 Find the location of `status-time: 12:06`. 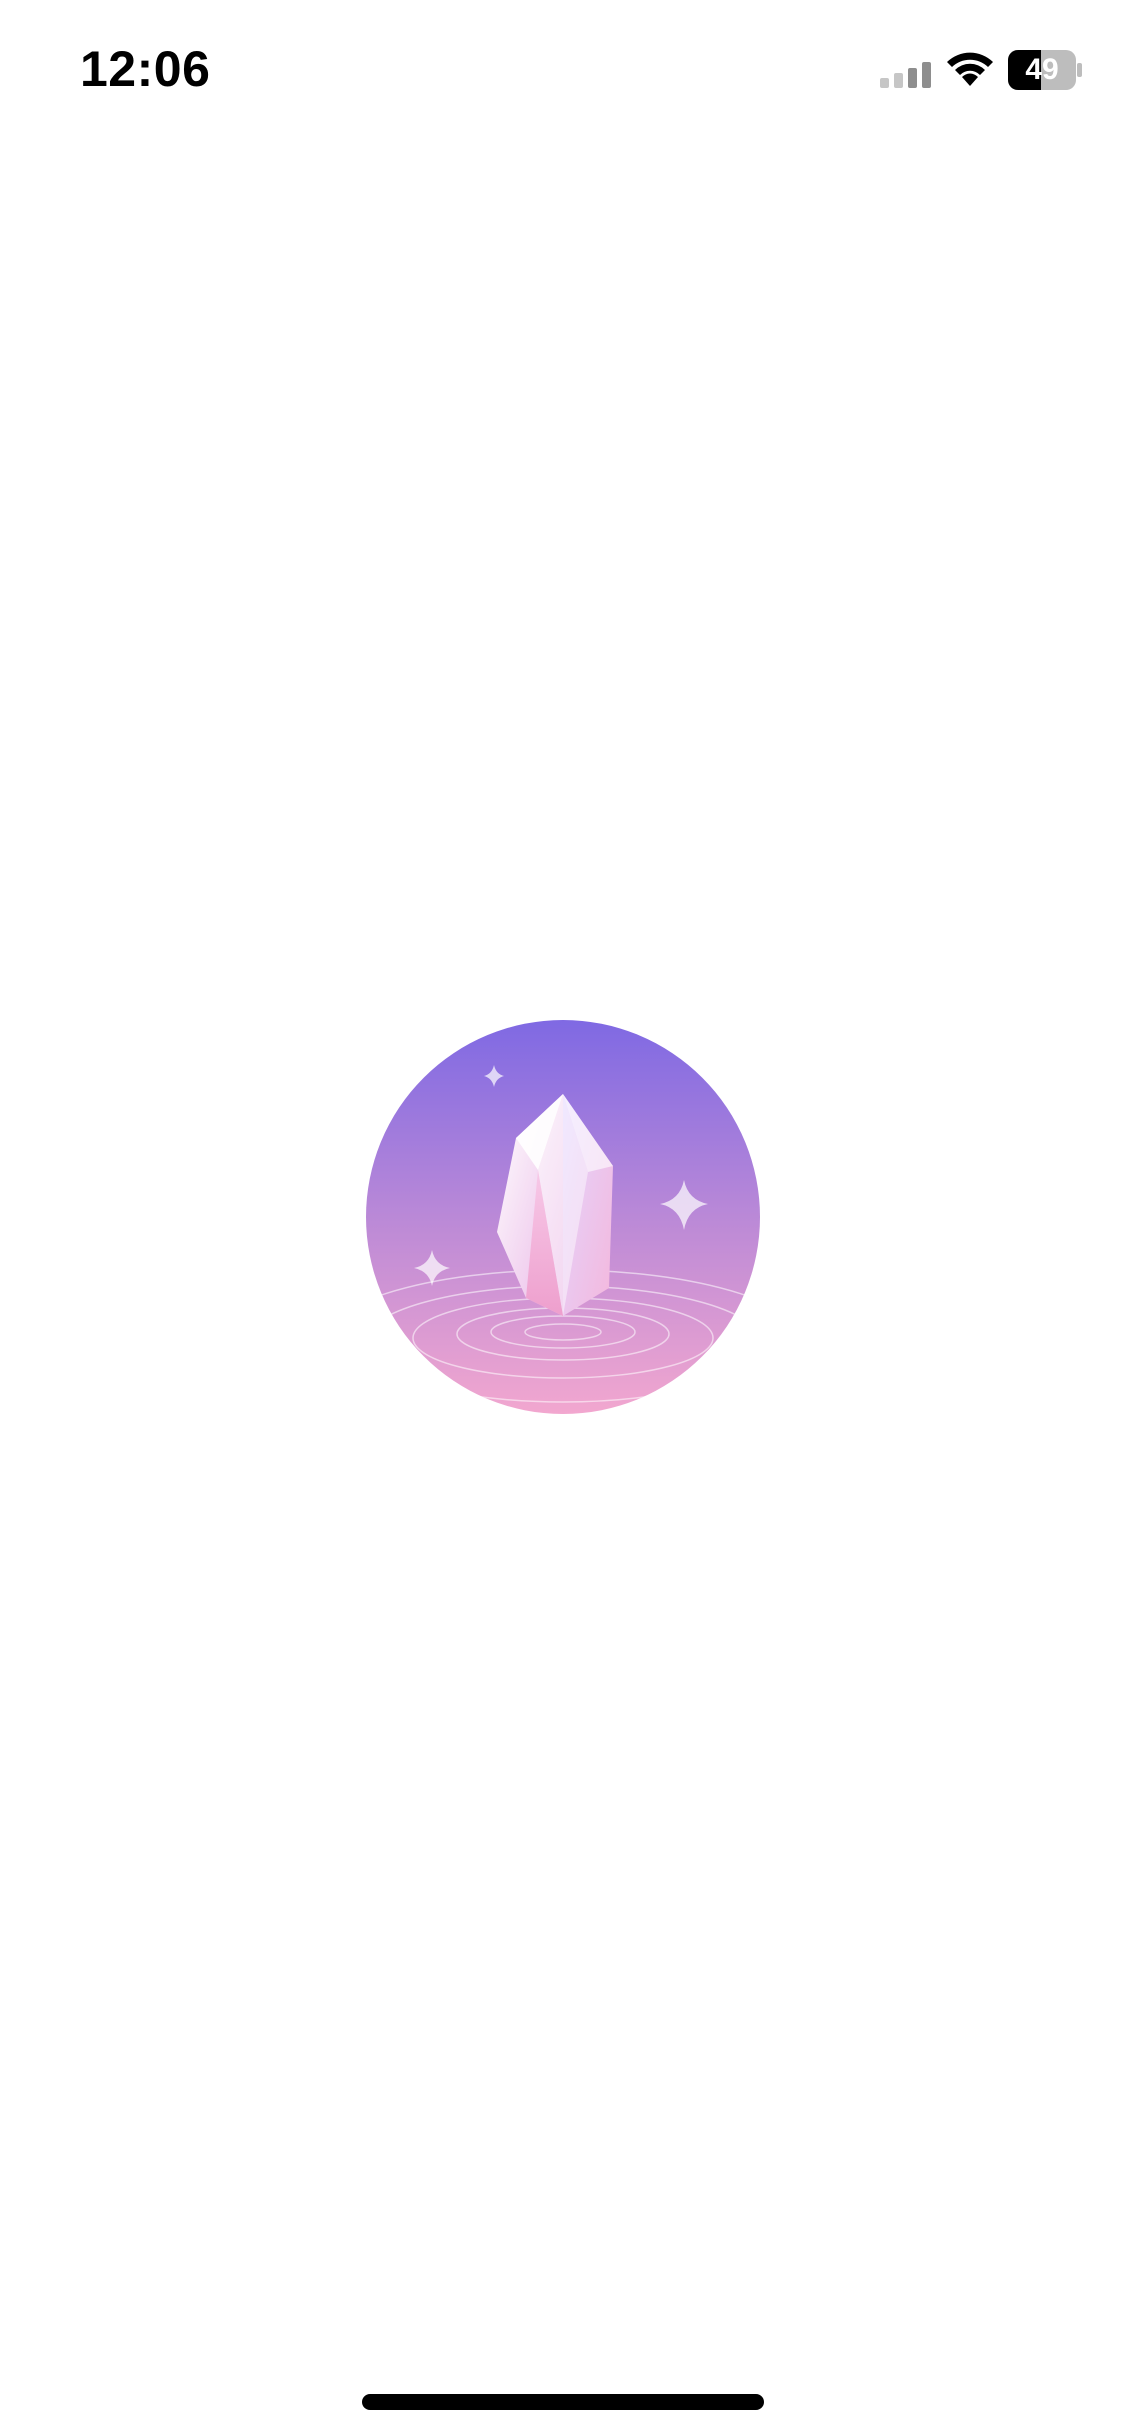

status-time: 12:06 is located at coordinates (145, 69).